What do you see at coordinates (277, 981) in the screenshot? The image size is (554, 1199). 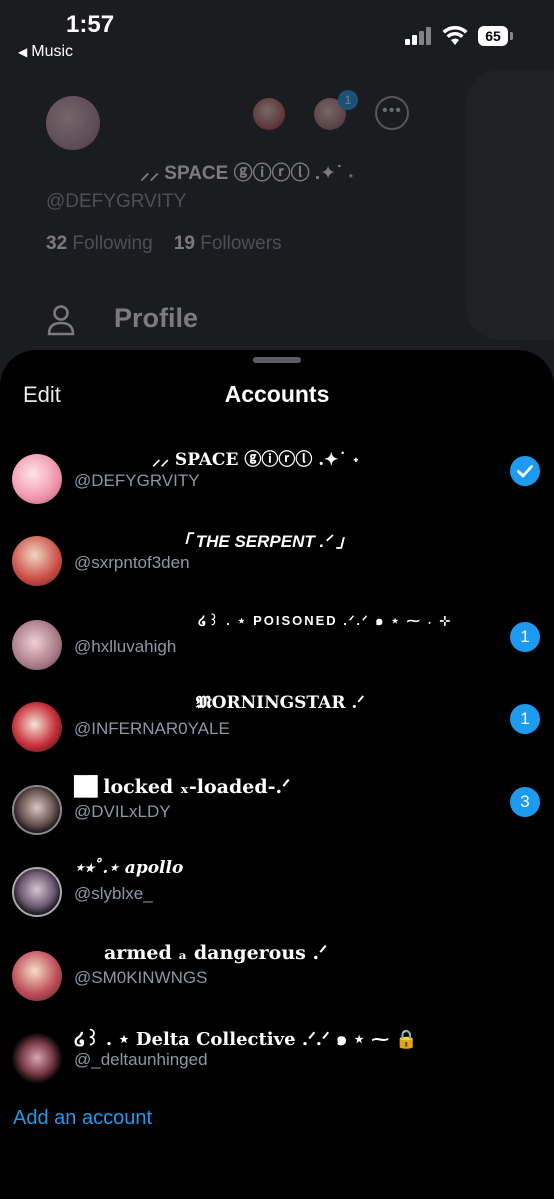 I see `account-row: armed ₐ dangerous .ᐟ @SM0KINWNGS` at bounding box center [277, 981].